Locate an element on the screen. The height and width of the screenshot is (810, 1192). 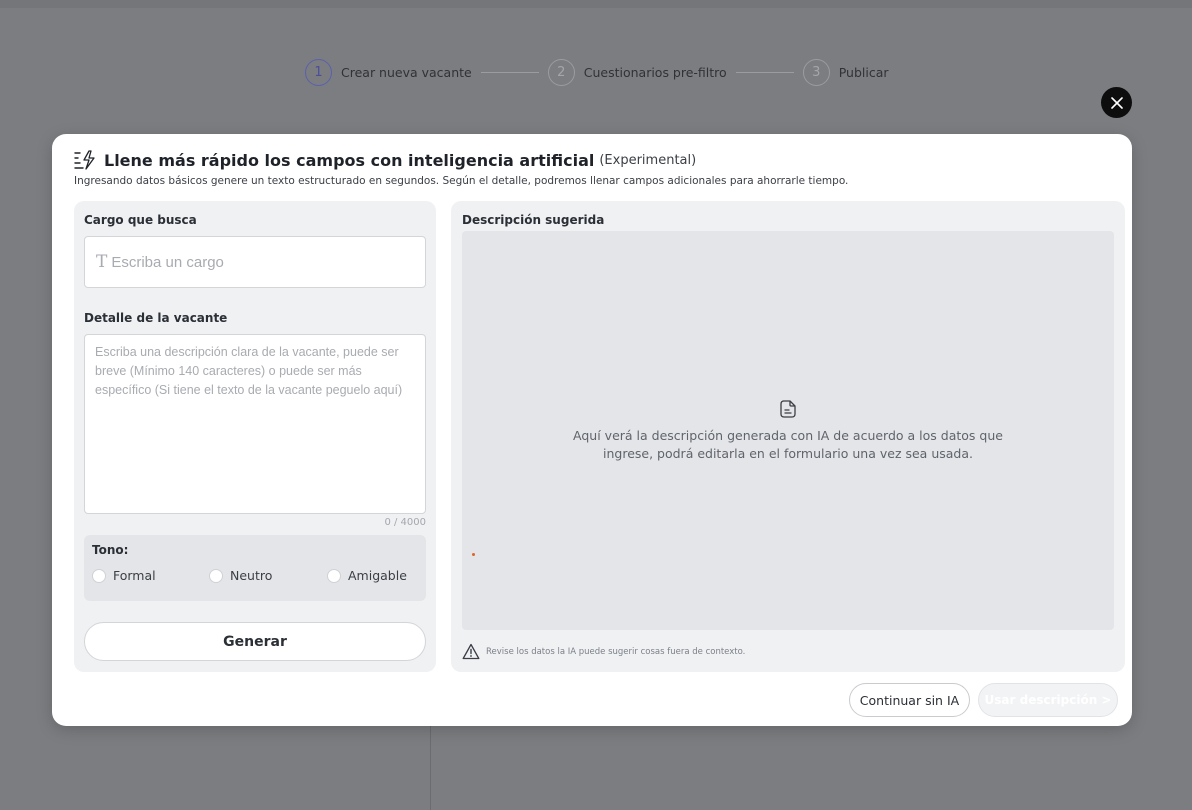
backdrop-divider is located at coordinates (430, 768).